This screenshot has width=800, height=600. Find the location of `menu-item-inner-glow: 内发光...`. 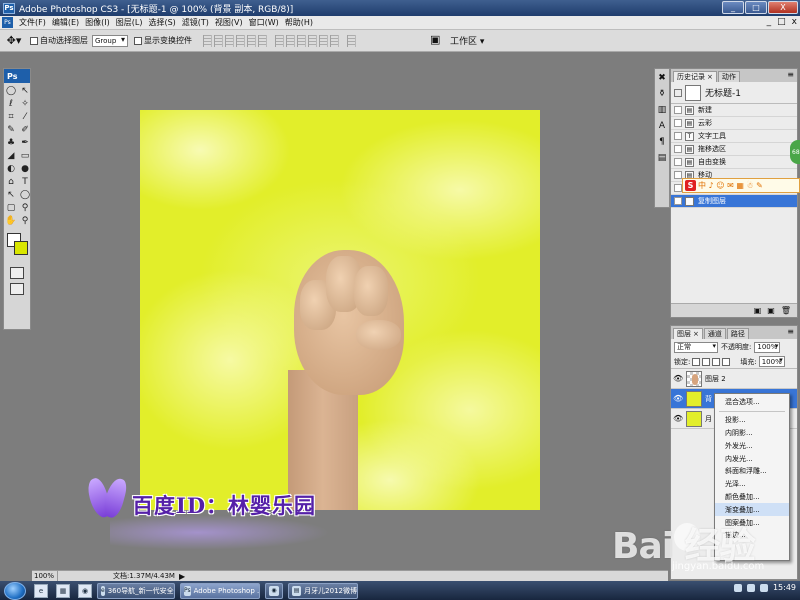

menu-item-inner-glow: 内发光... is located at coordinates (752, 458).